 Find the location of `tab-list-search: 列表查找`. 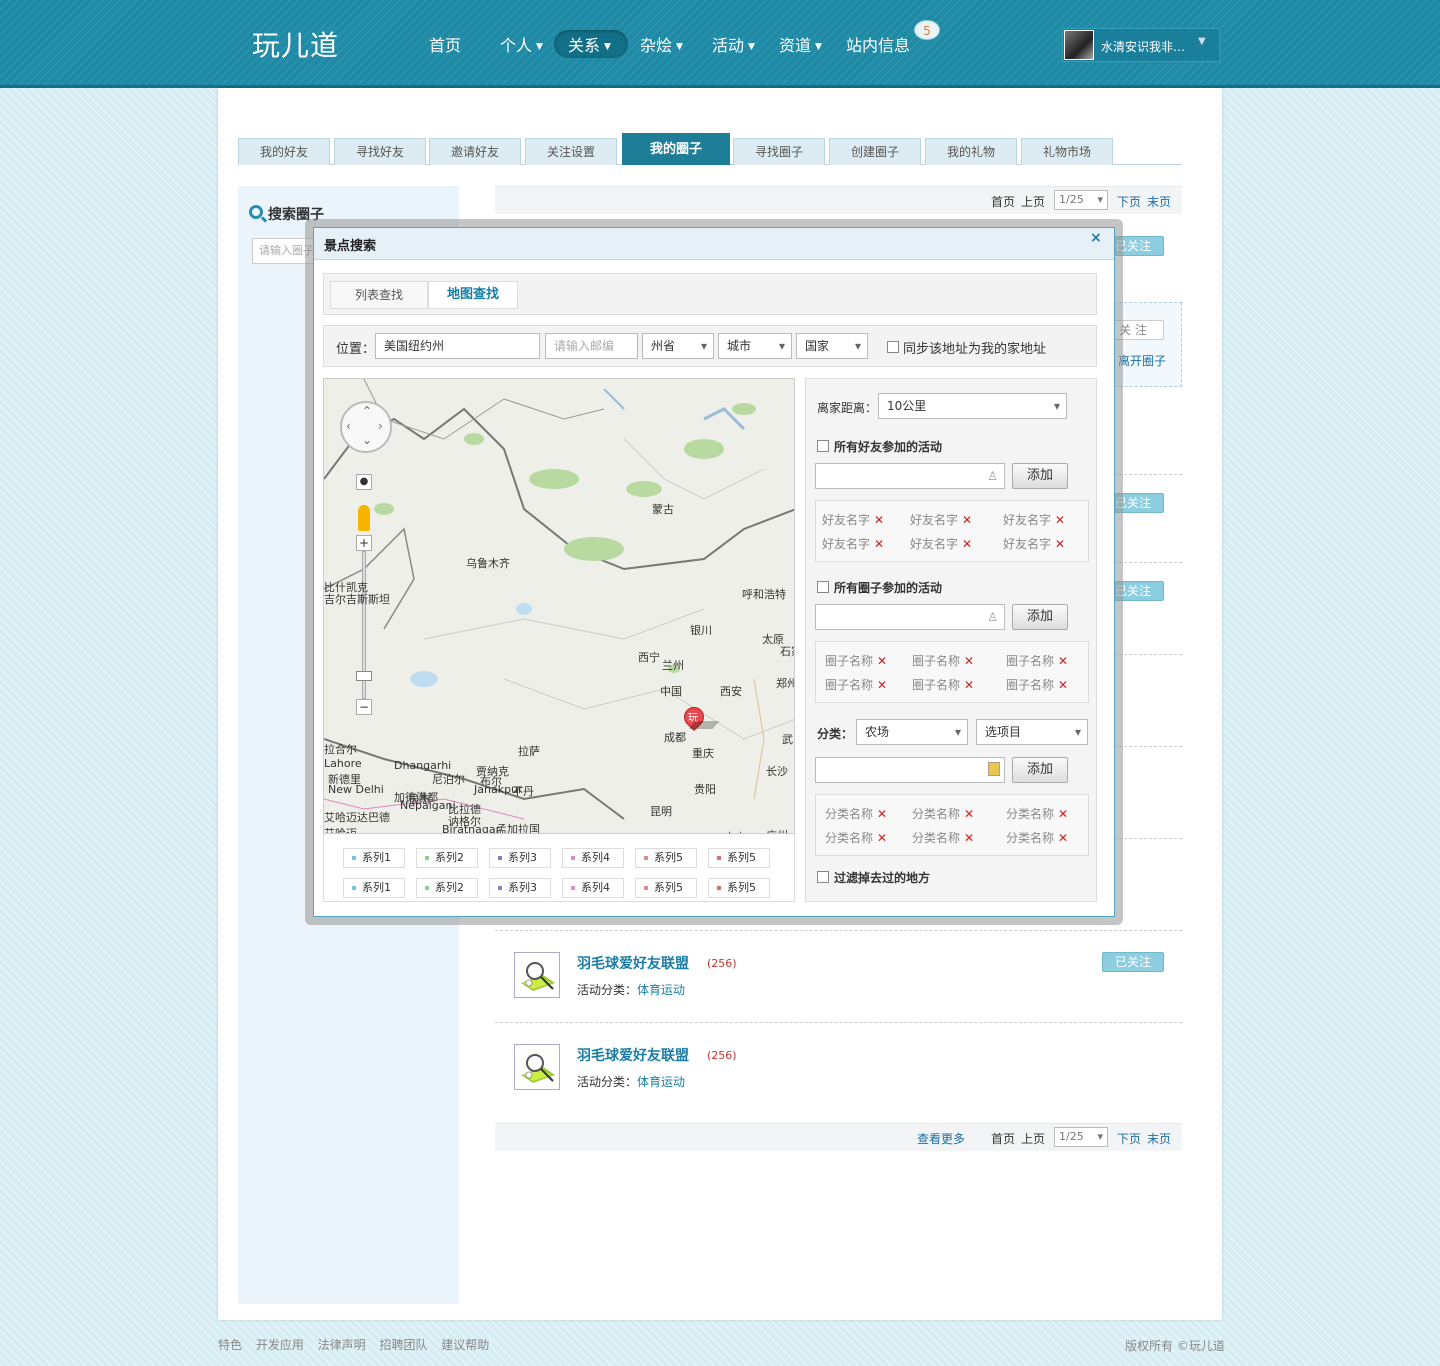

tab-list-search: 列表查找 is located at coordinates (379, 295).